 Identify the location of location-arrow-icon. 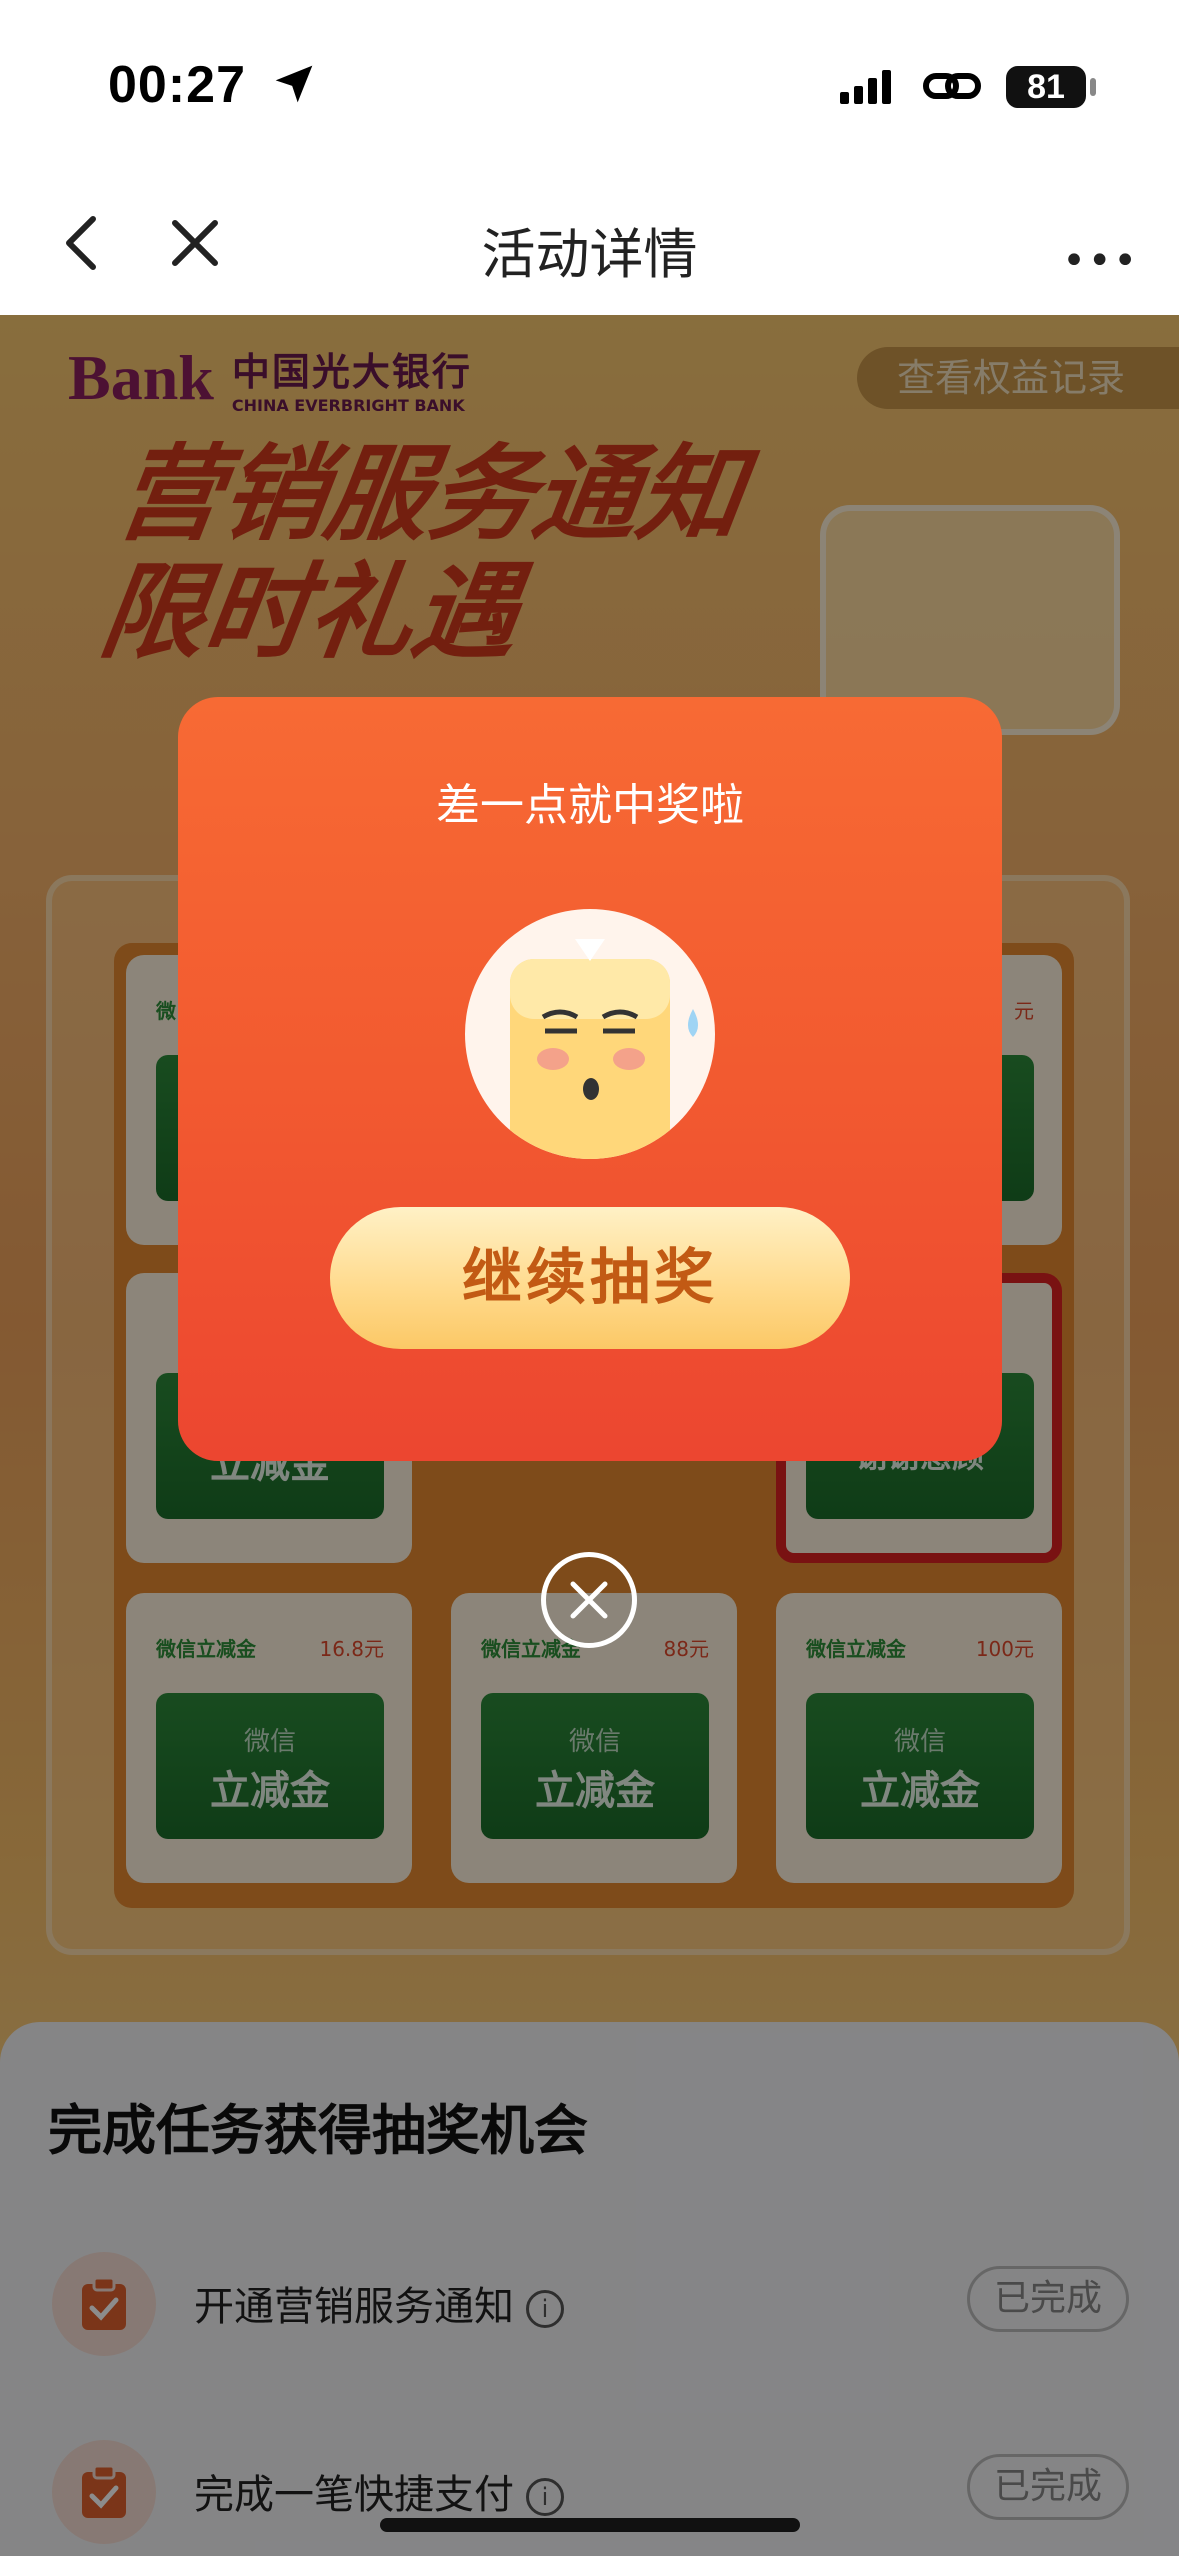
(294, 84).